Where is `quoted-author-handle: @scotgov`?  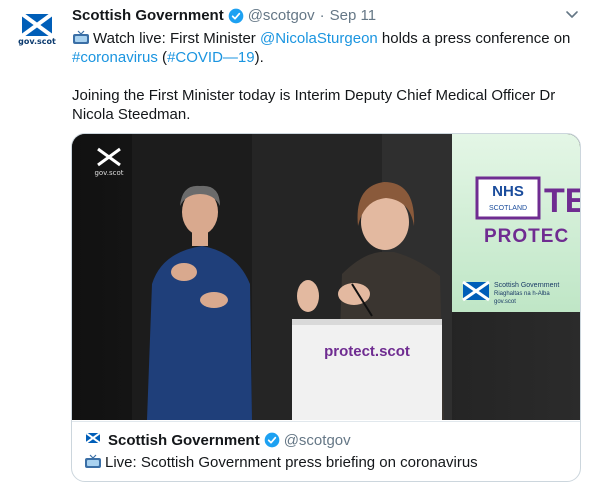 quoted-author-handle: @scotgov is located at coordinates (317, 440).